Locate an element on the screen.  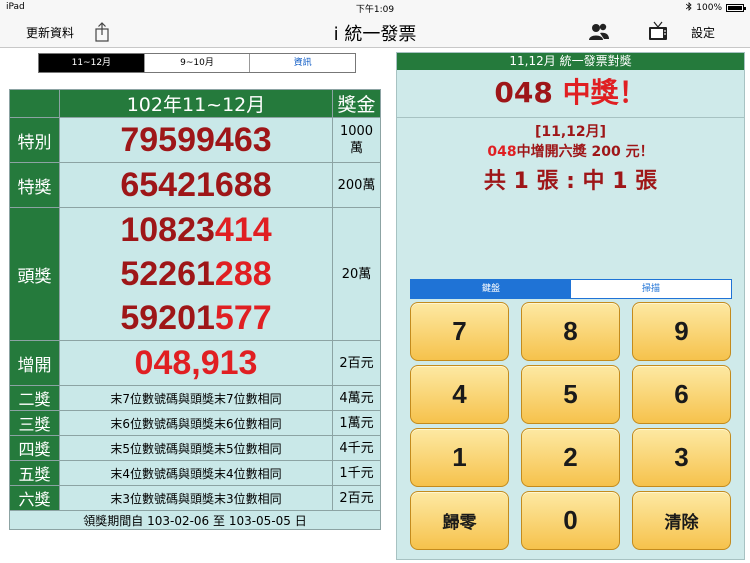
app-title: i 統一發票 is located at coordinates (375, 34).